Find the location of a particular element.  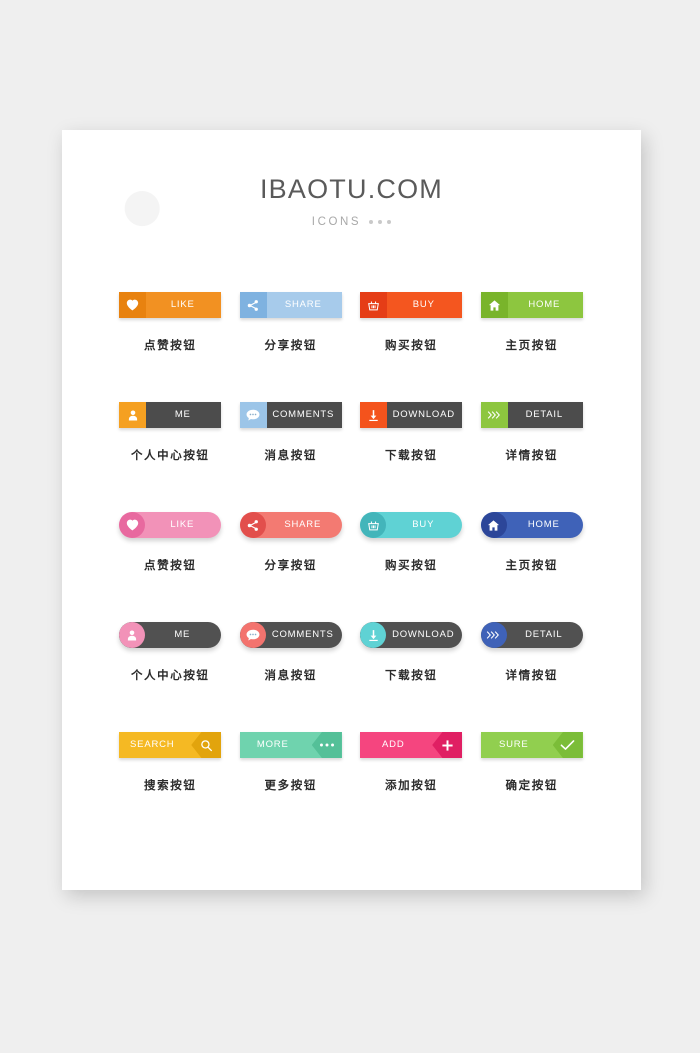

button-label: ADD is located at coordinates (393, 745).